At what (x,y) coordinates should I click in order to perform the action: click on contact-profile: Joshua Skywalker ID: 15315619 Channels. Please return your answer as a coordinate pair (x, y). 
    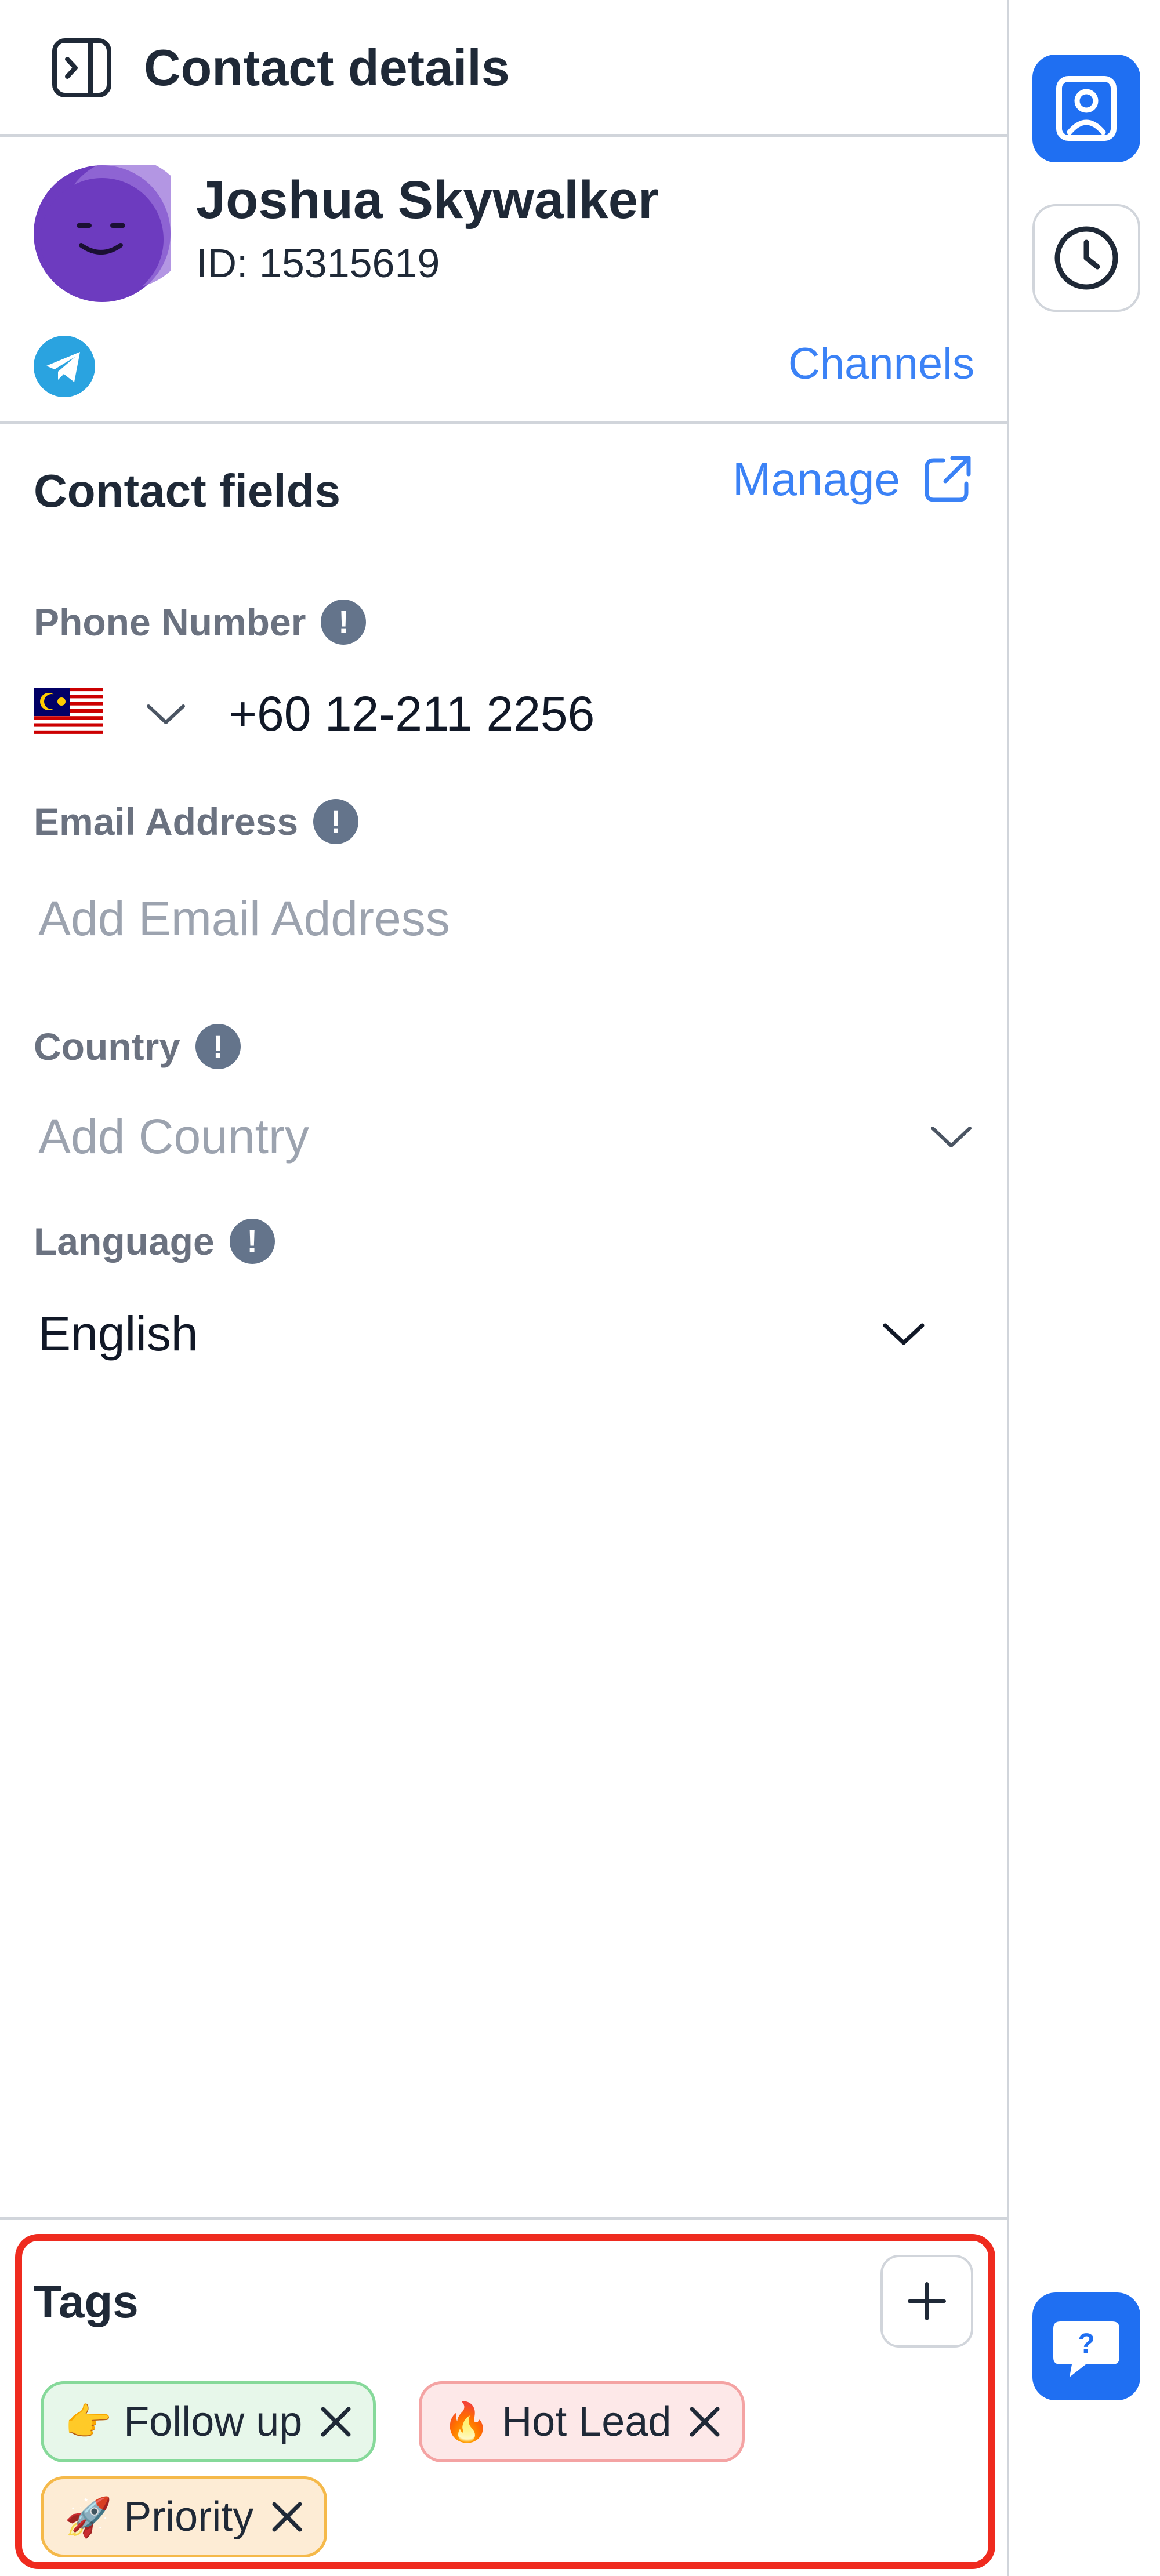
    Looking at the image, I should click on (503, 282).